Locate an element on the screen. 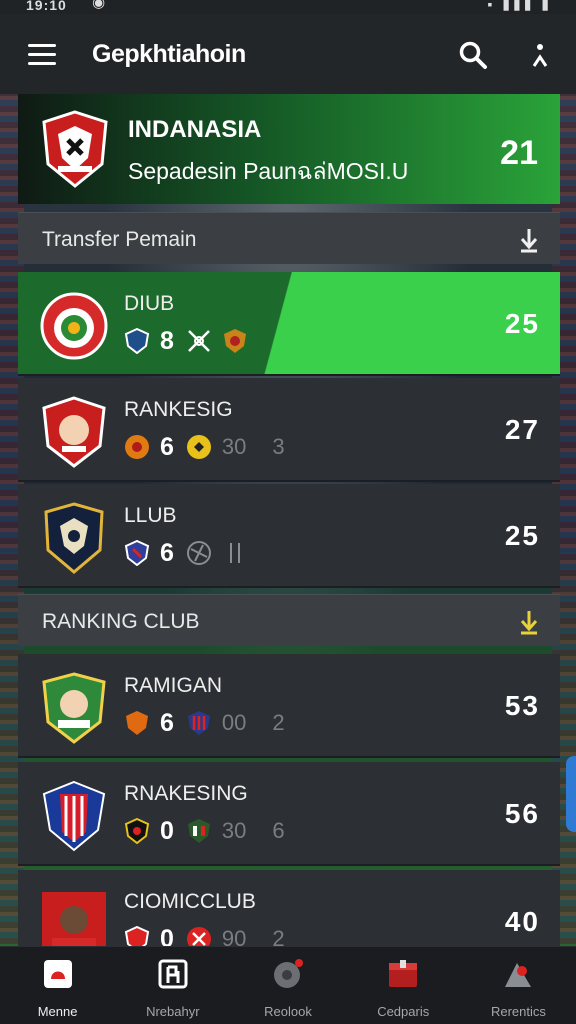 The image size is (576, 1024). app-bar: Gepkhtiahoin is located at coordinates (288, 54).